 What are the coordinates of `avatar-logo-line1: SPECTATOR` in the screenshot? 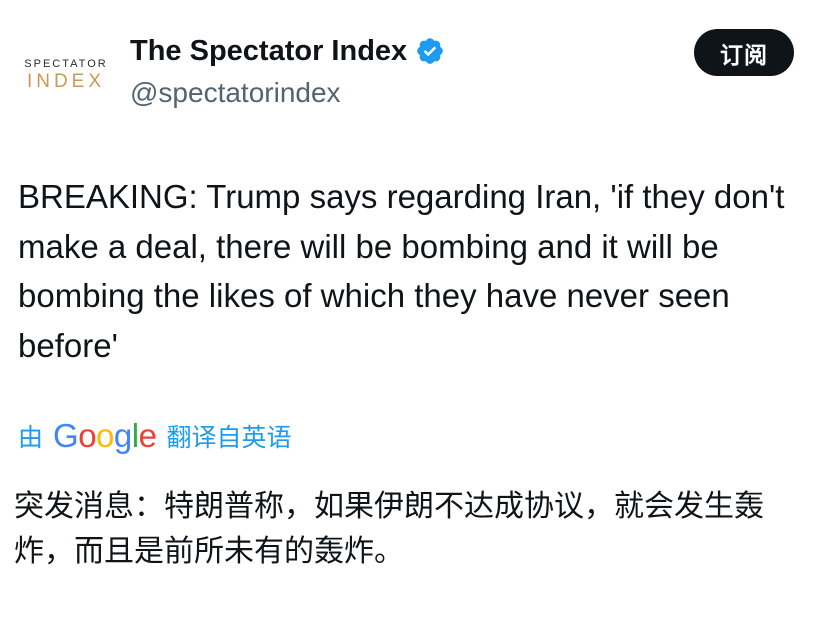 It's located at (66, 64).